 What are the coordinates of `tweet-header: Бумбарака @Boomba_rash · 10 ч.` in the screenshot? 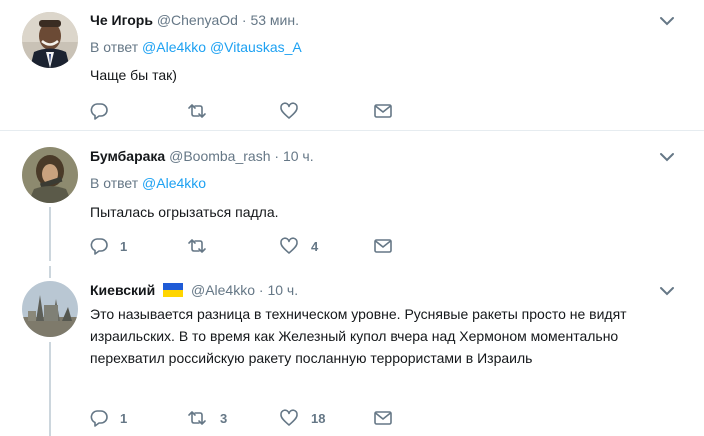 It's located at (202, 156).